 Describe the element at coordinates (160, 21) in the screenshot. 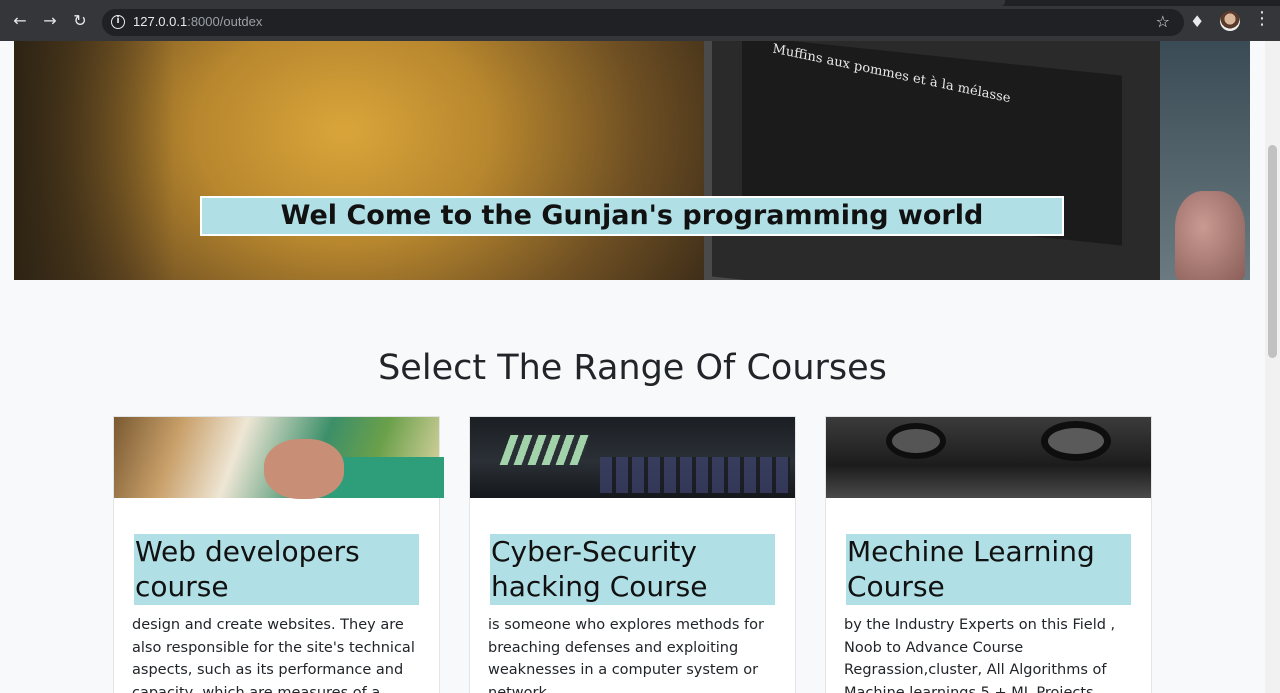

I see `url-host: 127.0.0.1` at that location.